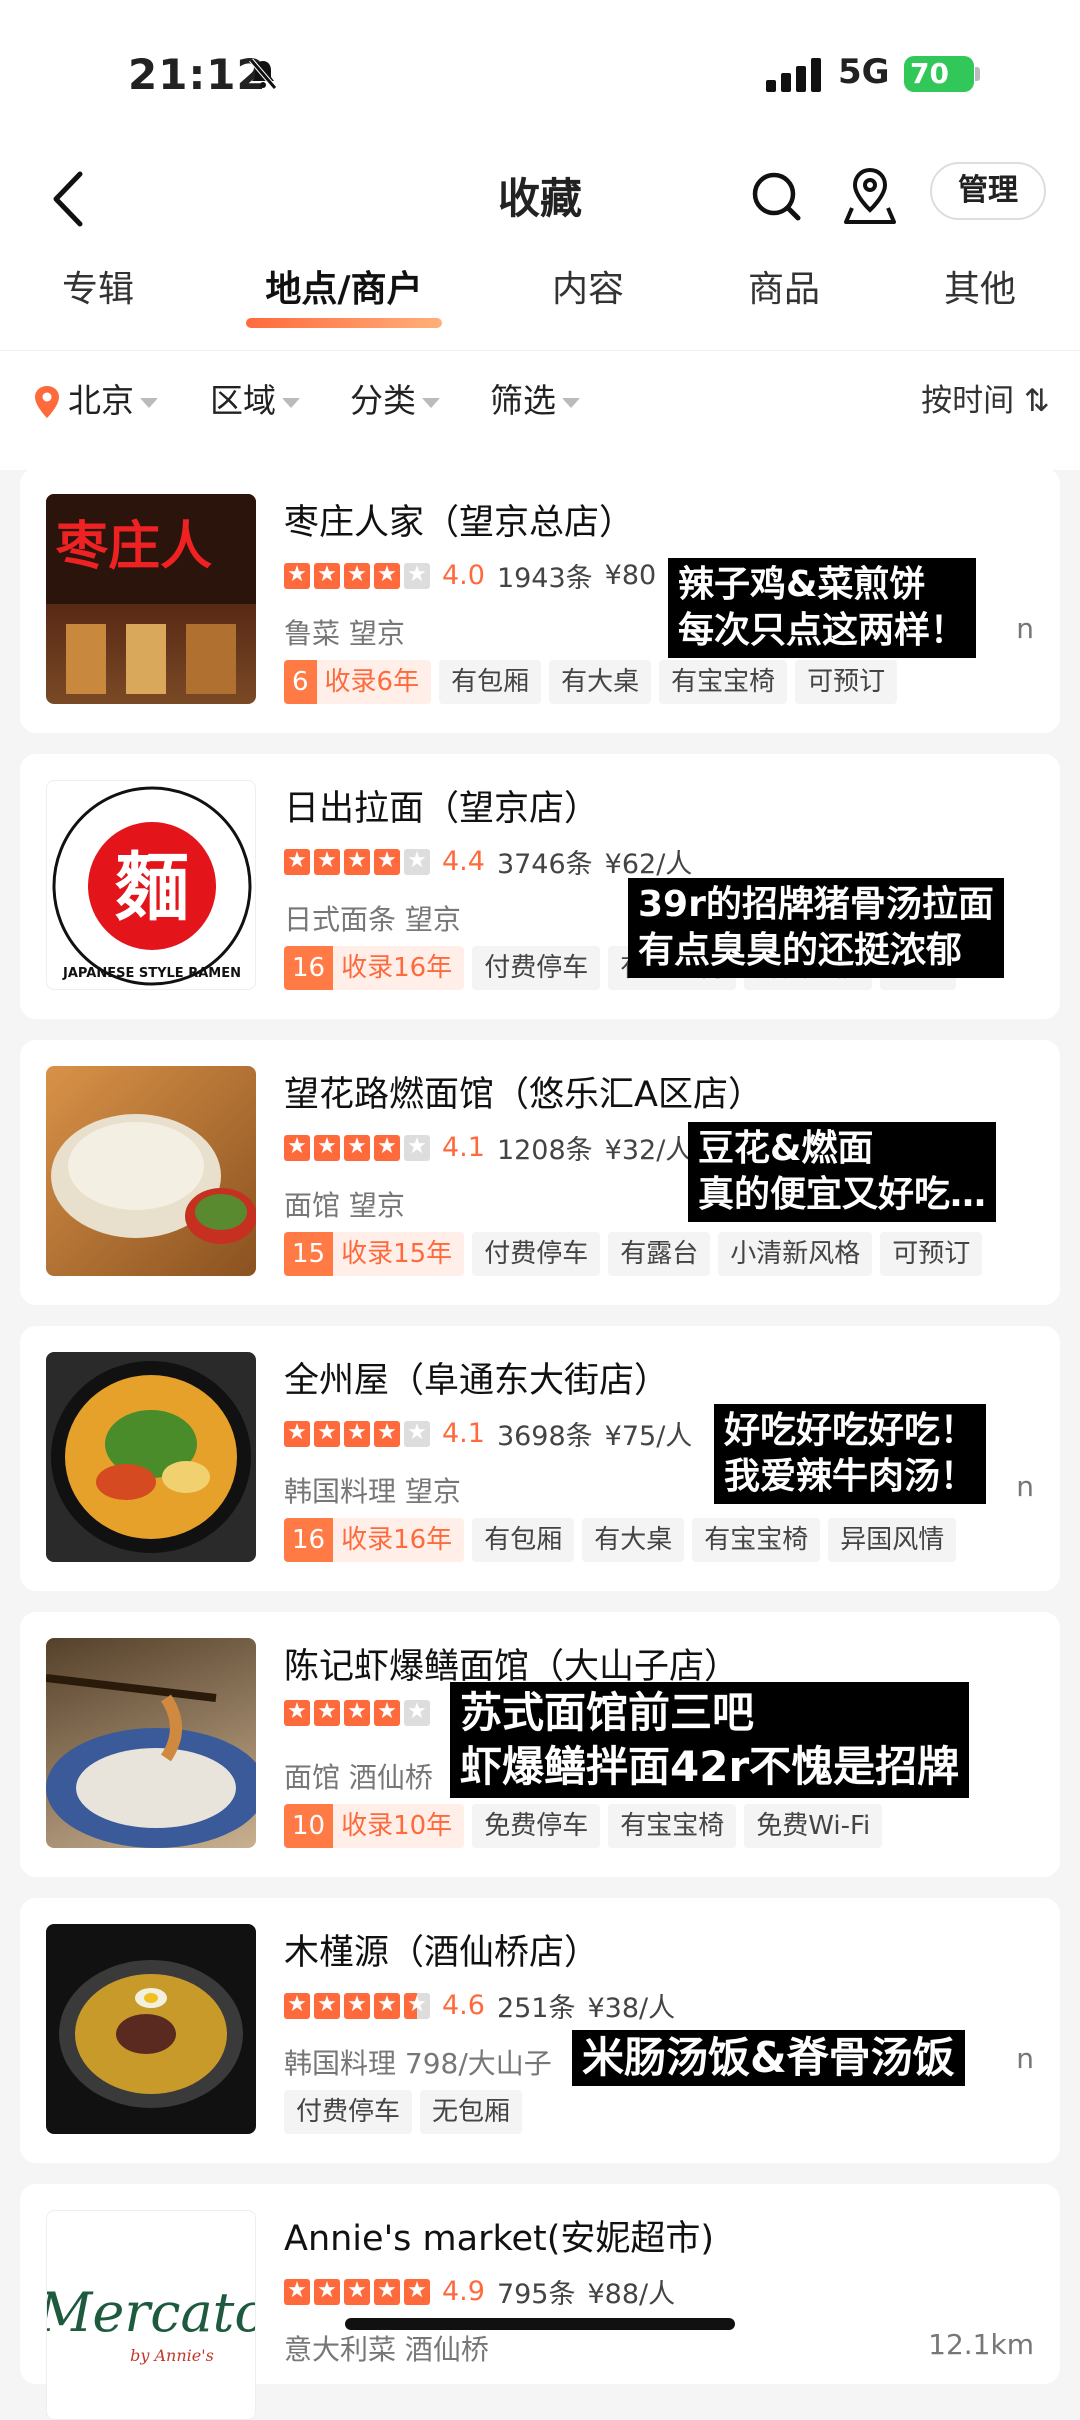 Image resolution: width=1080 pixels, height=2420 pixels. I want to click on area-filter: 区域, so click(255, 401).